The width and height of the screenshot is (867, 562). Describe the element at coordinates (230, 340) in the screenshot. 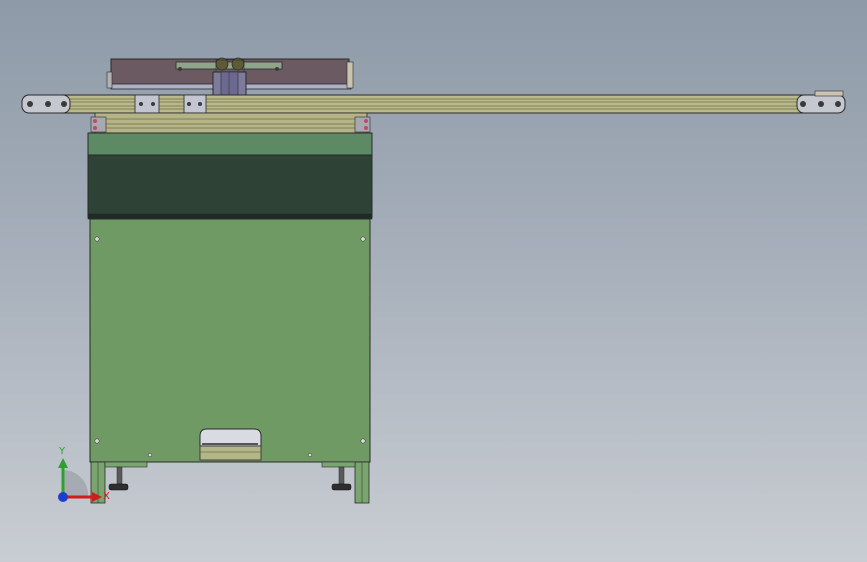

I see `main-cabinet` at that location.